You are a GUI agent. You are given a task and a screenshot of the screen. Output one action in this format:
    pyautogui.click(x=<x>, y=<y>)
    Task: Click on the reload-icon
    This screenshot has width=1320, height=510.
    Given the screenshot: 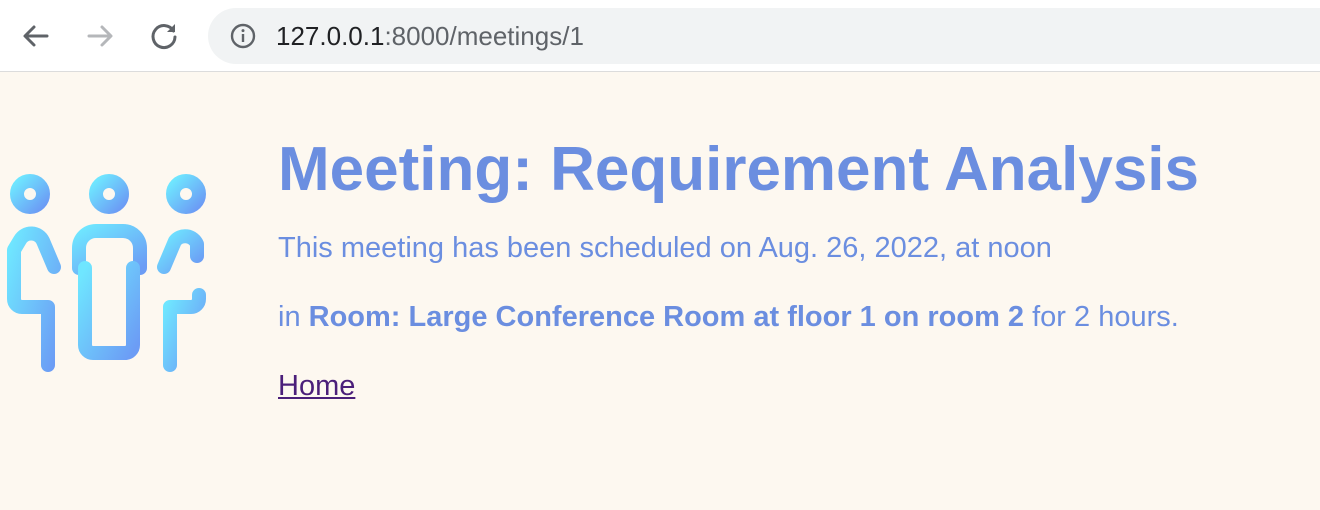 What is the action you would take?
    pyautogui.click(x=164, y=37)
    